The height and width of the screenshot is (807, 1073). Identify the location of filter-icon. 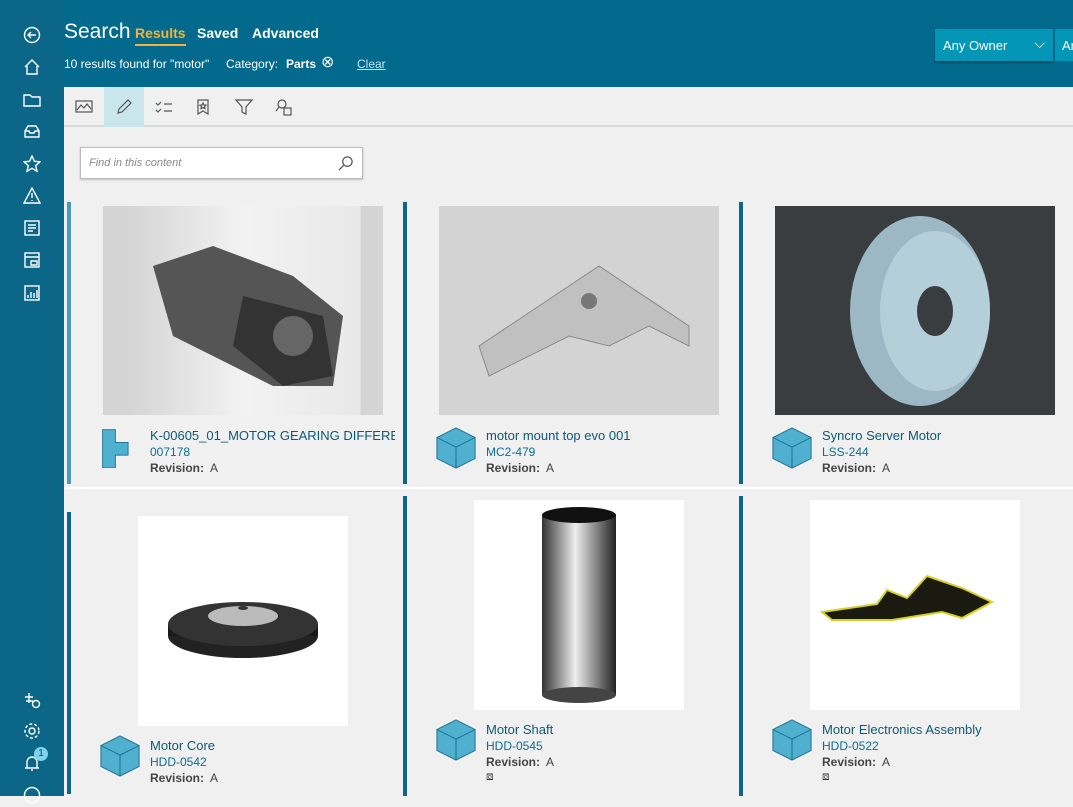
(244, 107).